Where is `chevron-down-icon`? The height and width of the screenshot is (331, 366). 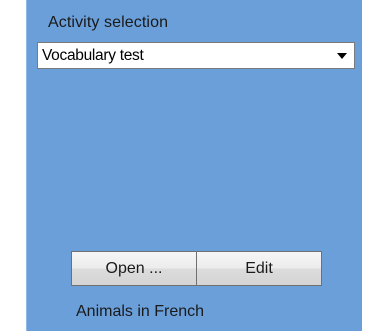 chevron-down-icon is located at coordinates (342, 56).